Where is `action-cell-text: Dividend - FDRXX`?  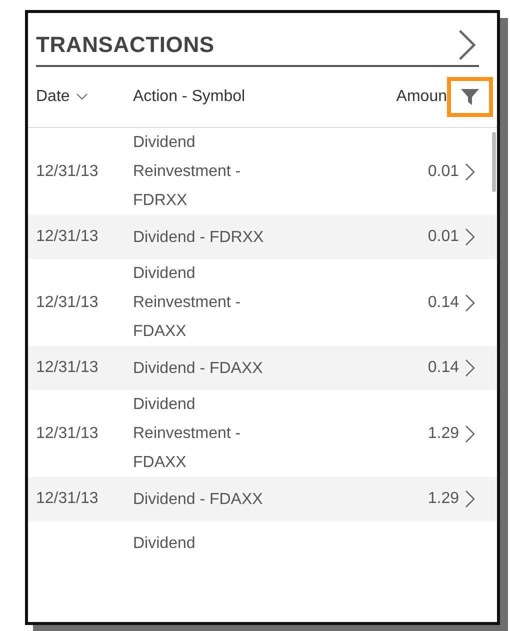
action-cell-text: Dividend - FDRXX is located at coordinates (199, 238).